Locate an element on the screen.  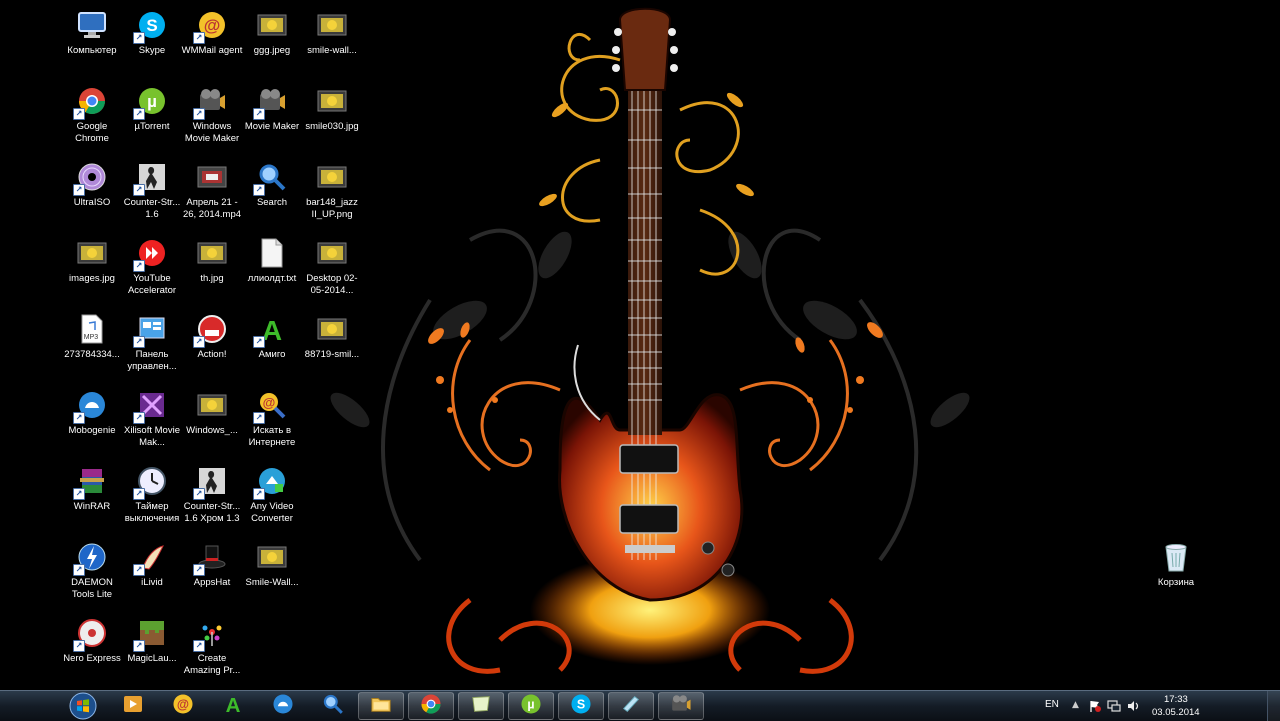
skype-icon: S ↗ is located at coordinates (151, 26).